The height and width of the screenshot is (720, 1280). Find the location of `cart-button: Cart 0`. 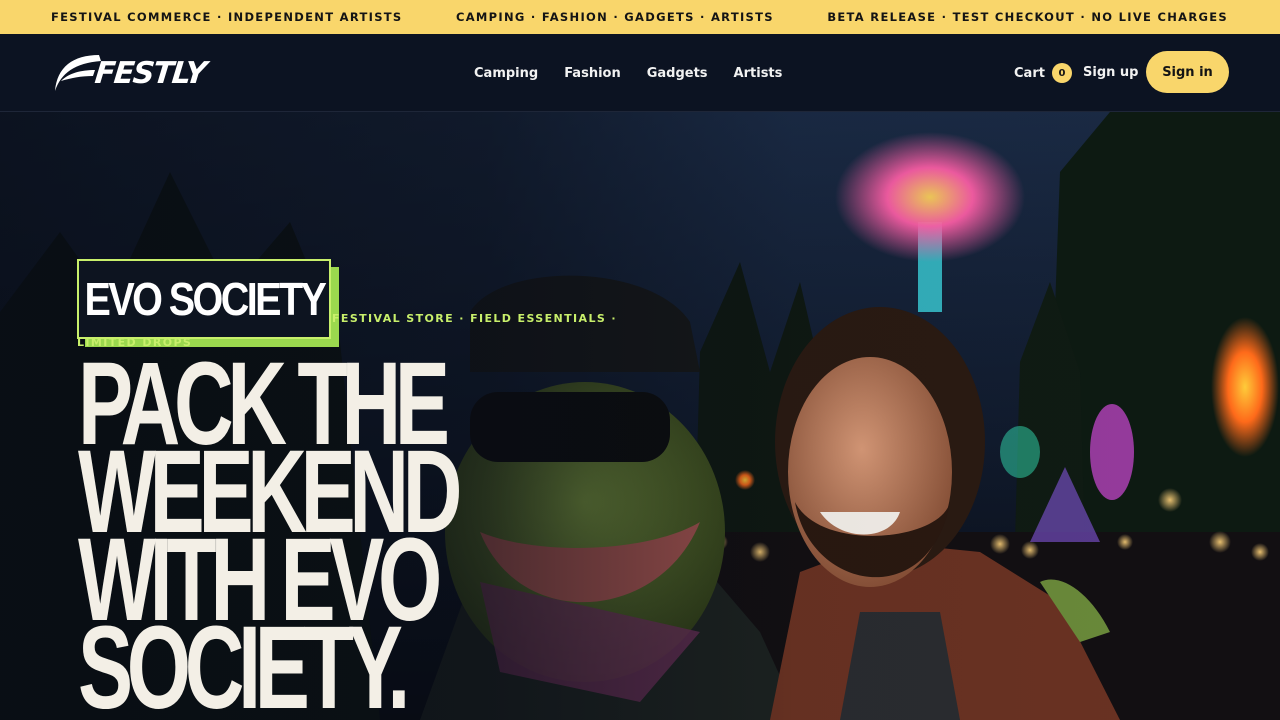

cart-button: Cart 0 is located at coordinates (1043, 73).